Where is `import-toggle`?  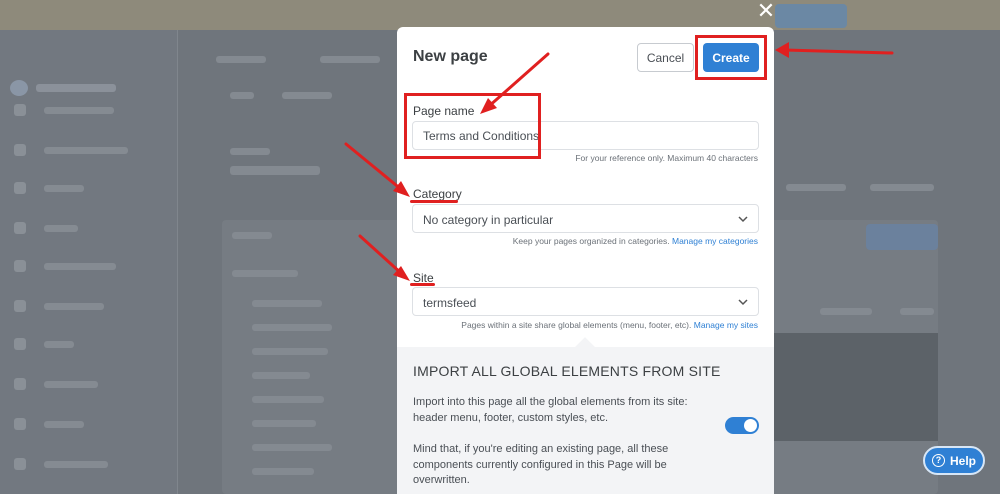
import-toggle is located at coordinates (742, 425).